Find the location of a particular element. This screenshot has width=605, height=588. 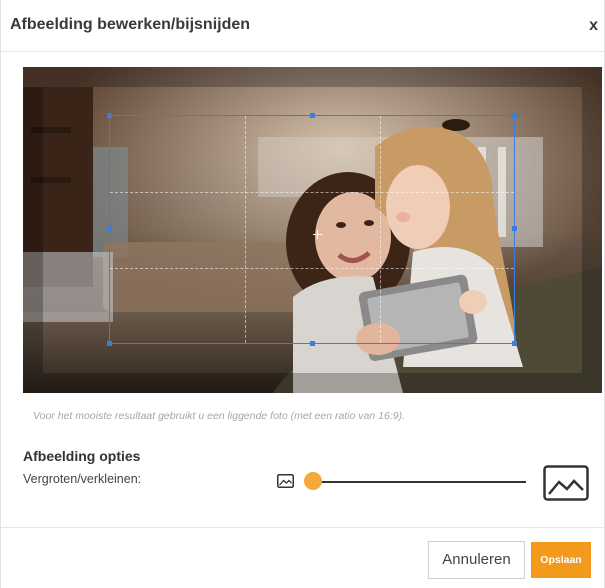

crop-handle-bottom-right is located at coordinates (514, 343).